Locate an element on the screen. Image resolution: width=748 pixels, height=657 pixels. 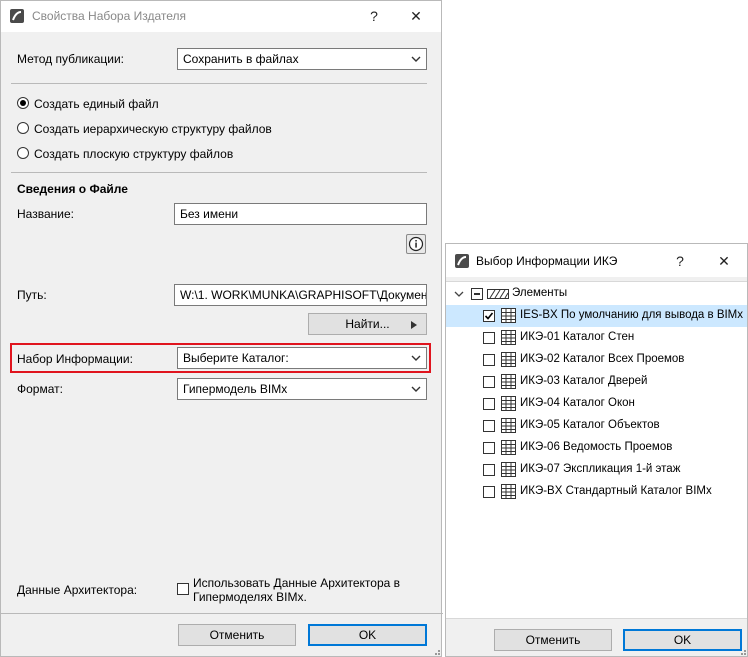
architect-data-checkbox is located at coordinates (183, 589).